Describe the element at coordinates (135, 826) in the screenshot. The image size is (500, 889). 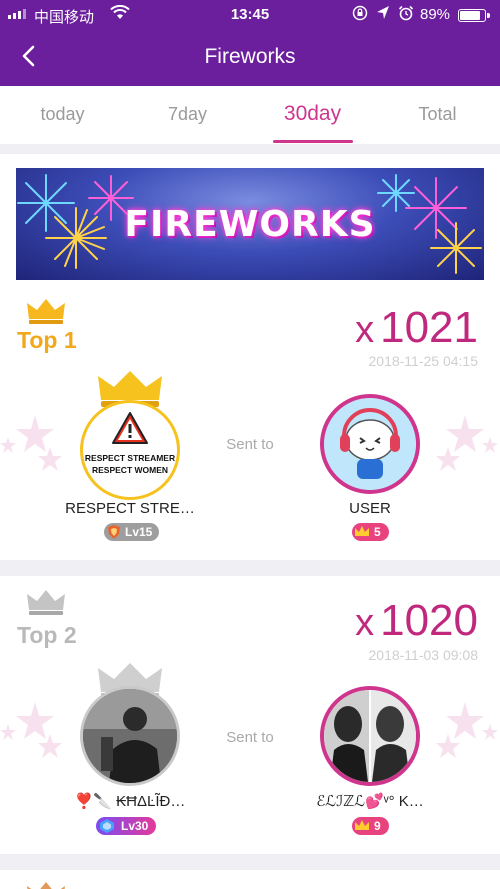
I see `level-text: Lv30` at that location.